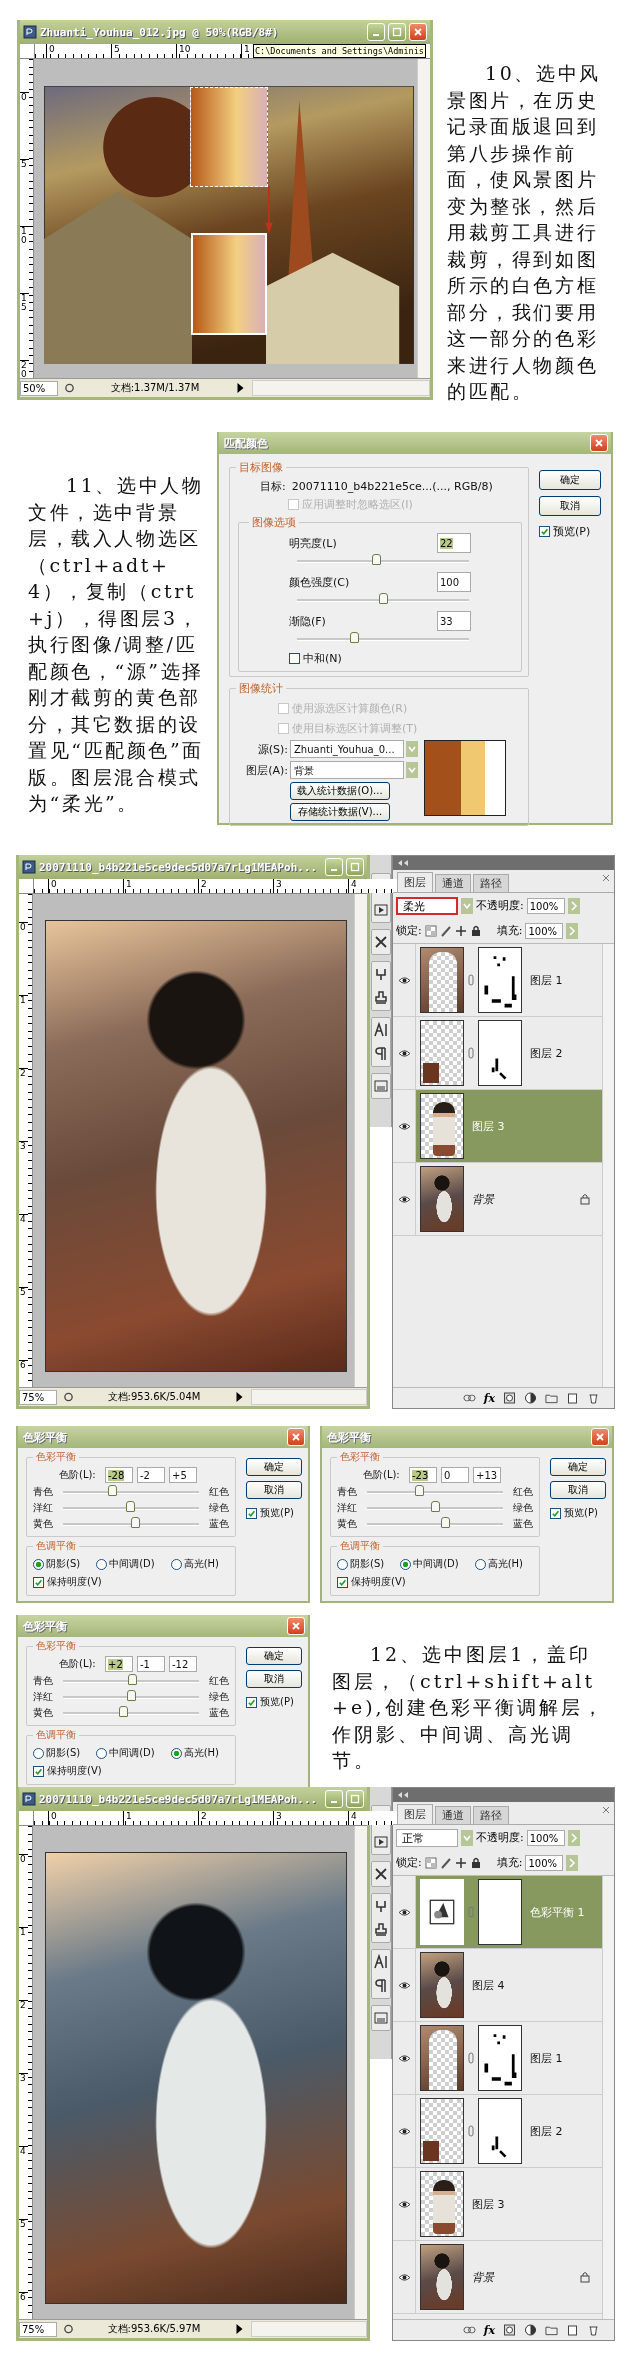 This screenshot has height=2364, width=627. Describe the element at coordinates (491, 883) in the screenshot. I see `panel-tab: 路径` at that location.